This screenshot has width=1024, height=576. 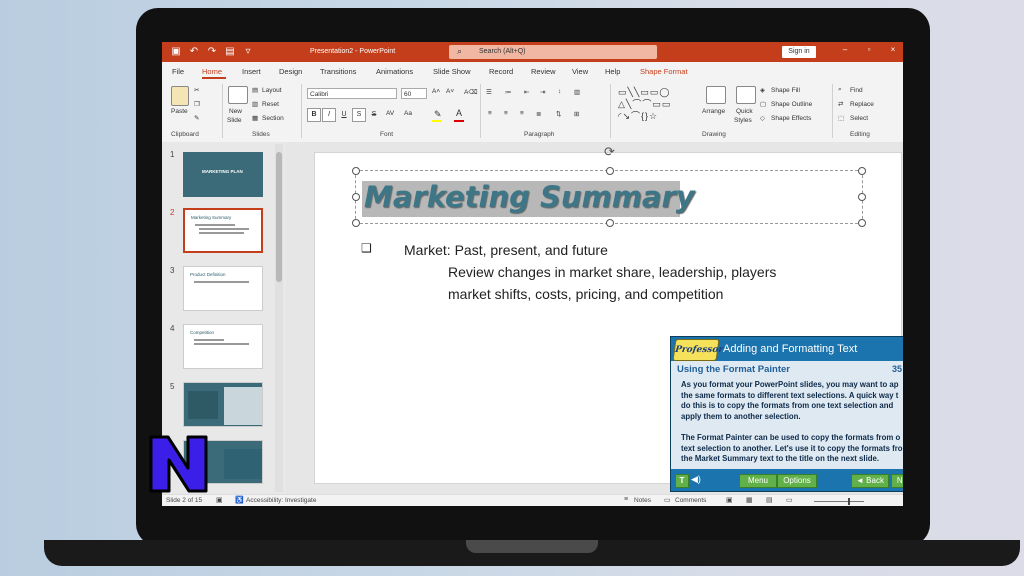 What do you see at coordinates (414, 93) in the screenshot?
I see `font-size-select: 60` at bounding box center [414, 93].